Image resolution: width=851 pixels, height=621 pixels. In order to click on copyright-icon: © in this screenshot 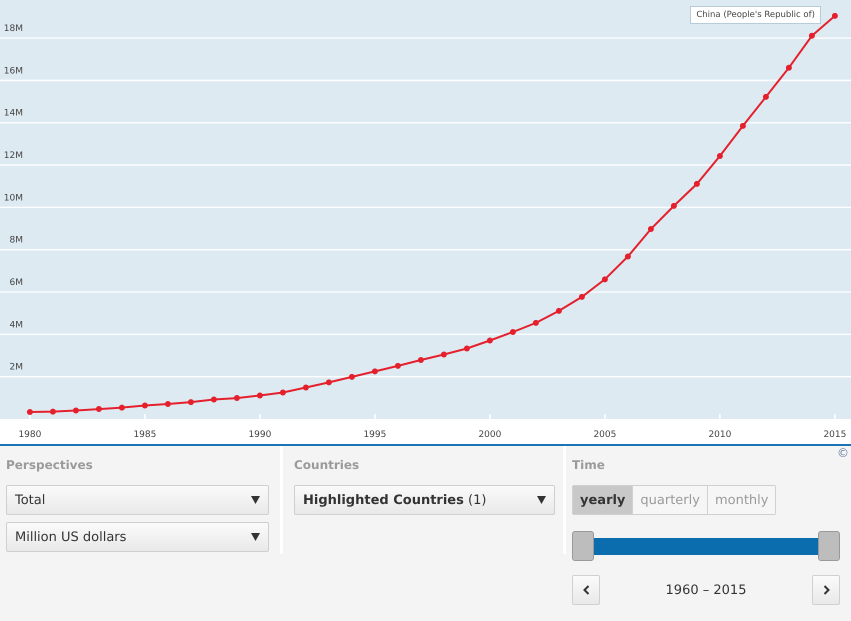, I will do `click(843, 453)`.